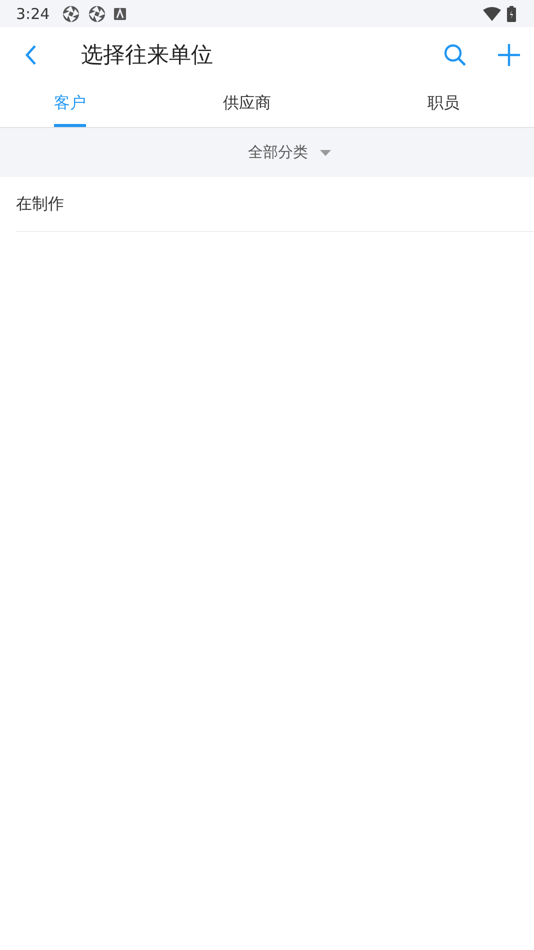 The width and height of the screenshot is (534, 950). Describe the element at coordinates (33, 13) in the screenshot. I see `status-time: 3:24` at that location.